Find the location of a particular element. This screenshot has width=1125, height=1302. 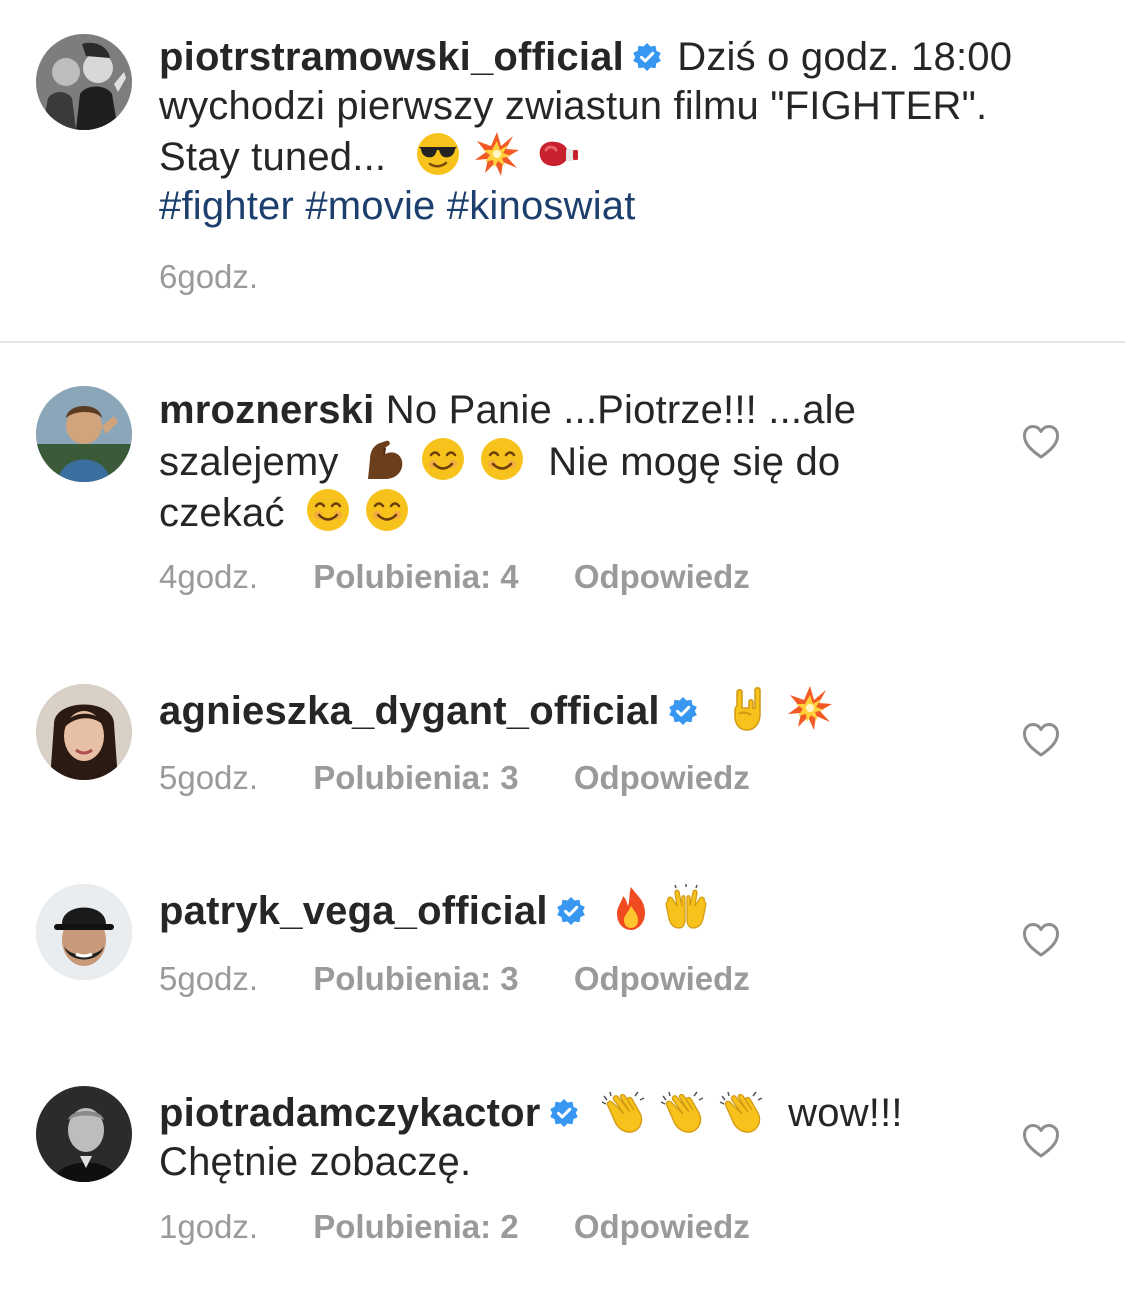

caption-time: 6godz. is located at coordinates (209, 276).